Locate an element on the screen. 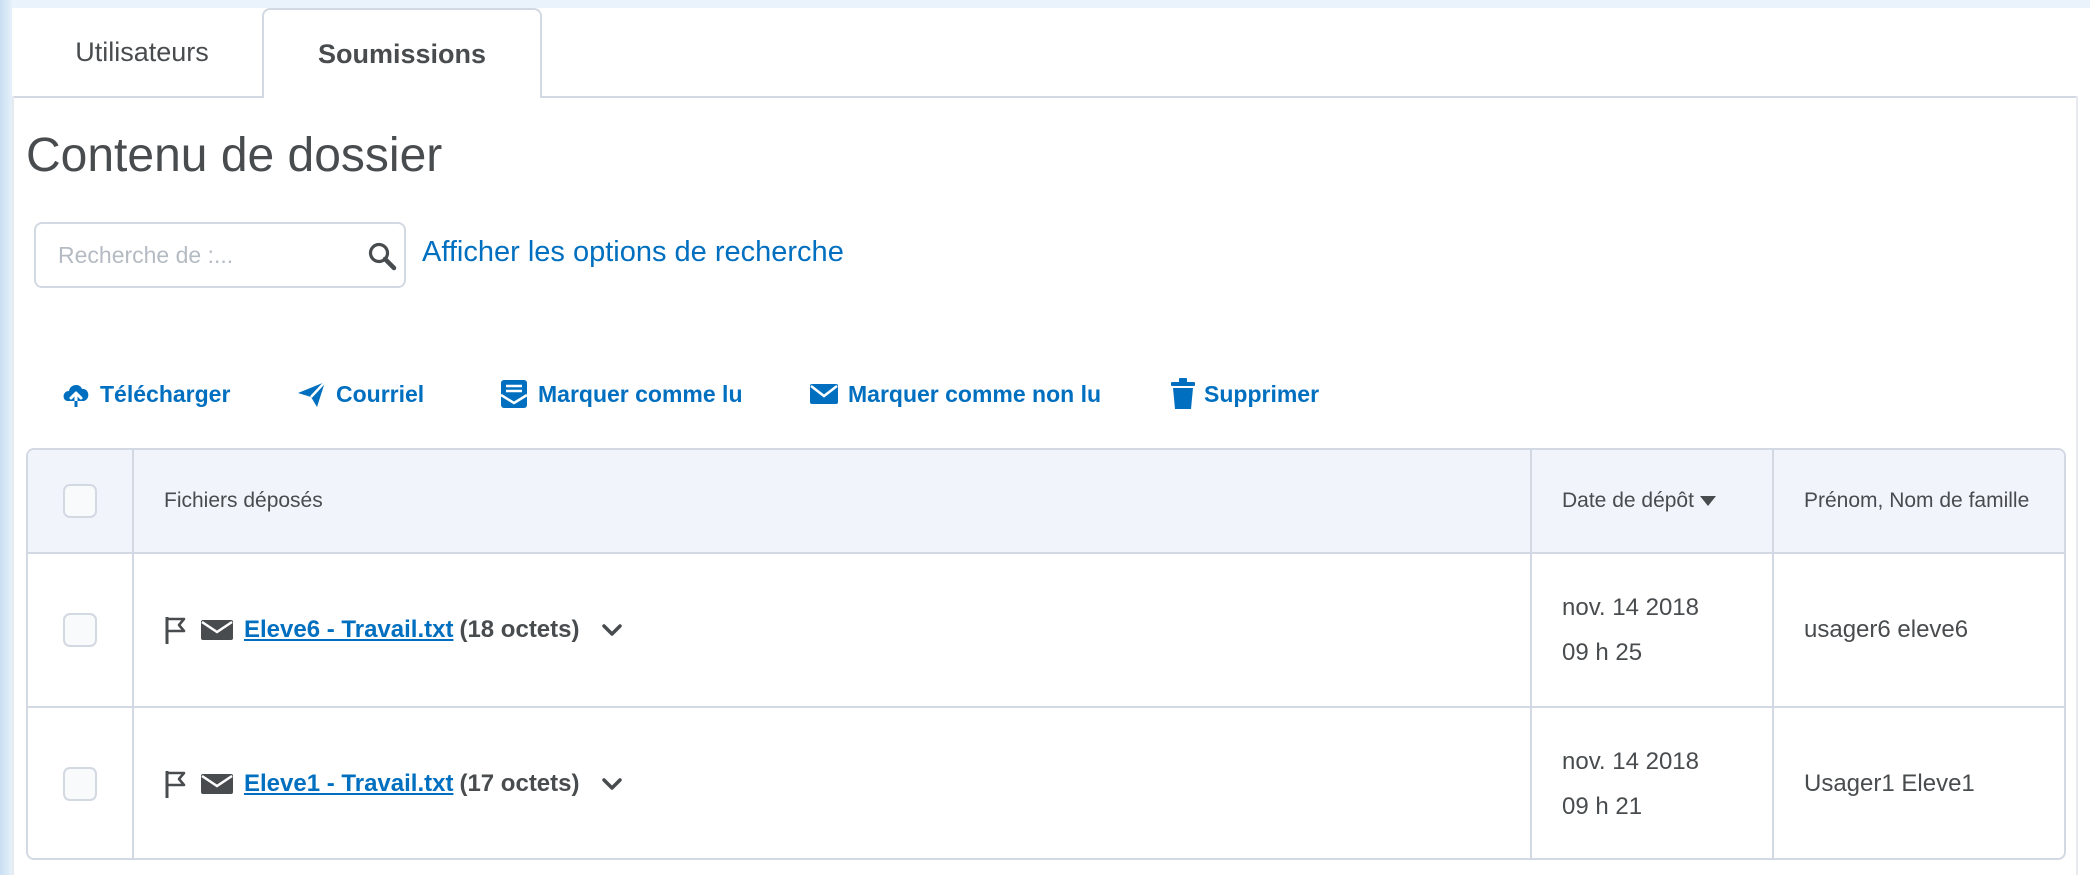  time-line: 09 h 25 is located at coordinates (1602, 652).